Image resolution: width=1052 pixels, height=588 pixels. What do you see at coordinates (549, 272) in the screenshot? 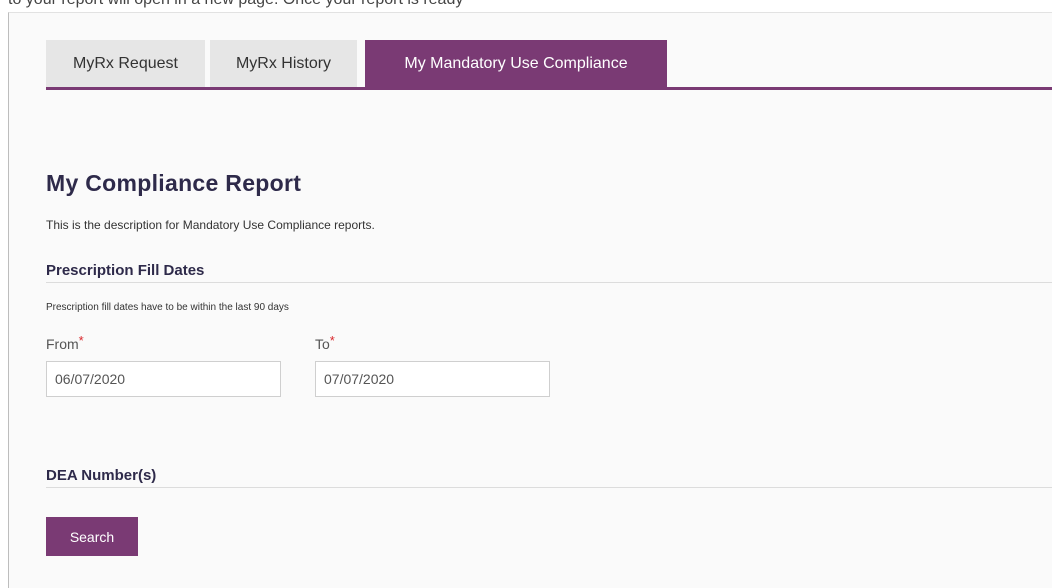
I see `section-heading-fill-dates: Prescription Fill Dates` at bounding box center [549, 272].